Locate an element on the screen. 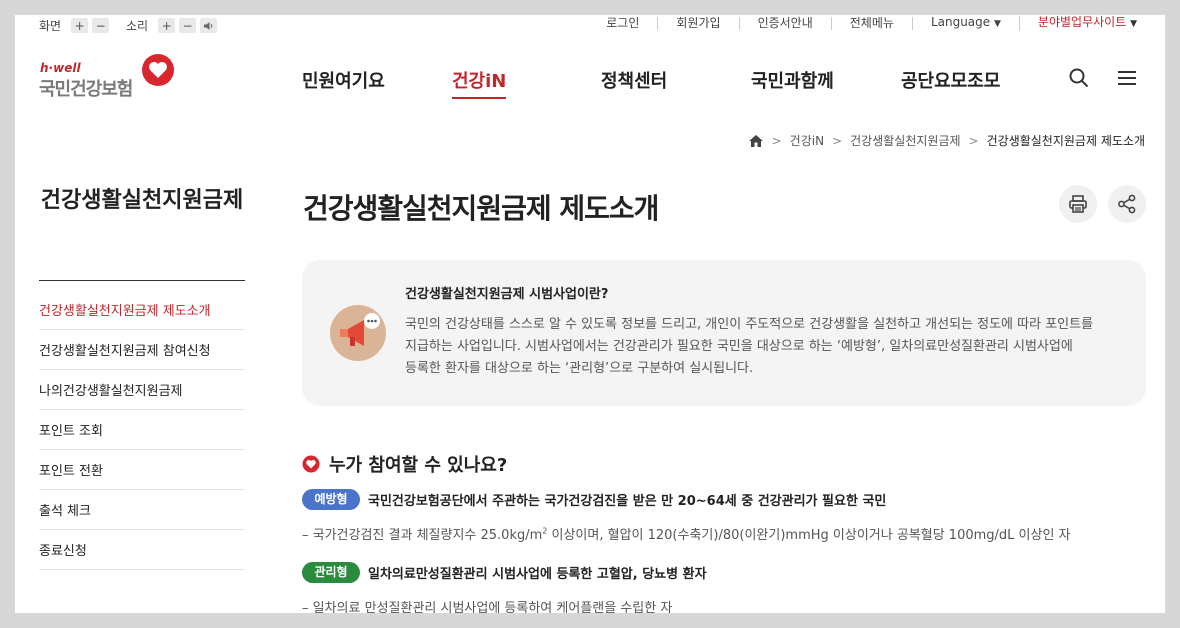  info-heading: 건강생활실천지원금제 시범사업이란? is located at coordinates (507, 294).